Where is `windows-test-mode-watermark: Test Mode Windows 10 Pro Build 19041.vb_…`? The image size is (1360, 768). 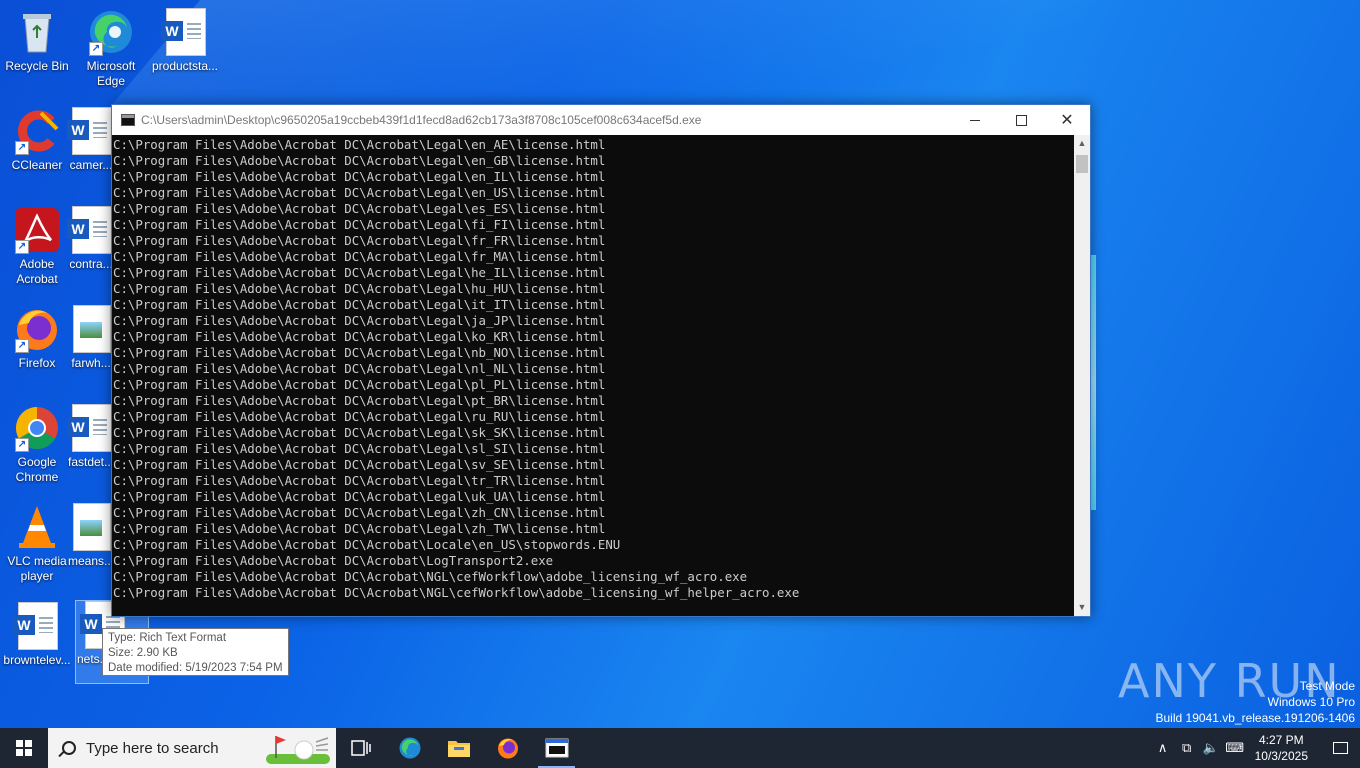 windows-test-mode-watermark: Test Mode Windows 10 Pro Build 19041.vb_… is located at coordinates (1256, 702).